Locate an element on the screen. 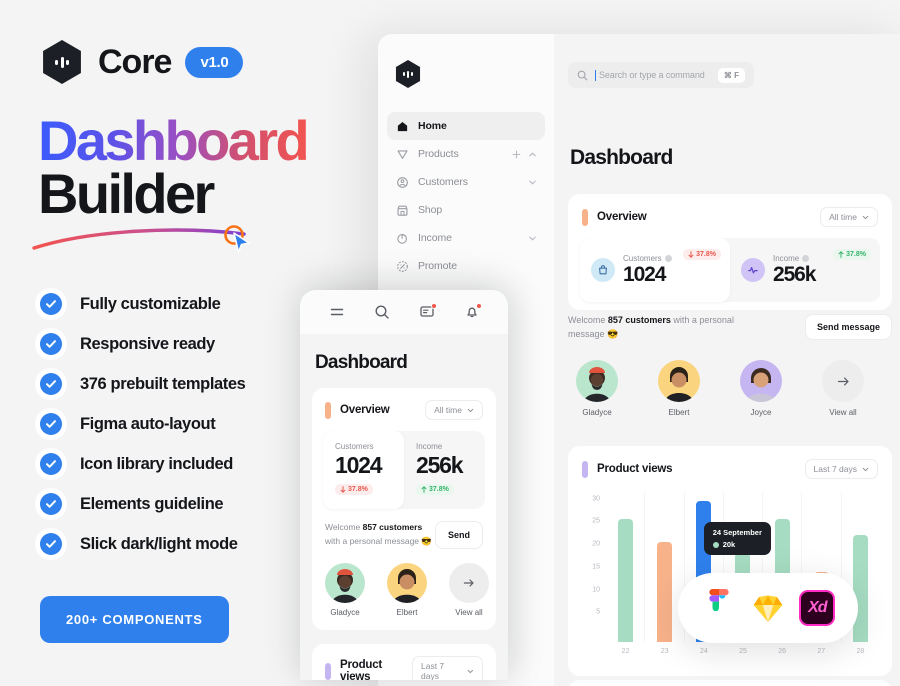  avatar-name: Gladyce is located at coordinates (345, 612).